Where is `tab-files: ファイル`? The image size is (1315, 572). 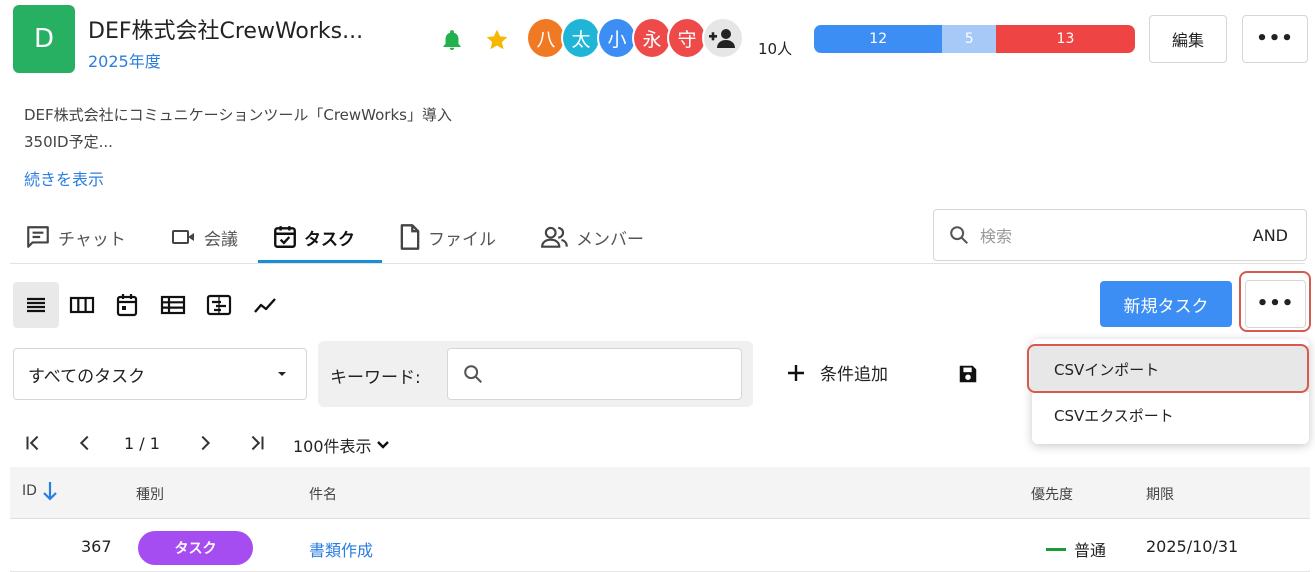 tab-files: ファイル is located at coordinates (447, 237).